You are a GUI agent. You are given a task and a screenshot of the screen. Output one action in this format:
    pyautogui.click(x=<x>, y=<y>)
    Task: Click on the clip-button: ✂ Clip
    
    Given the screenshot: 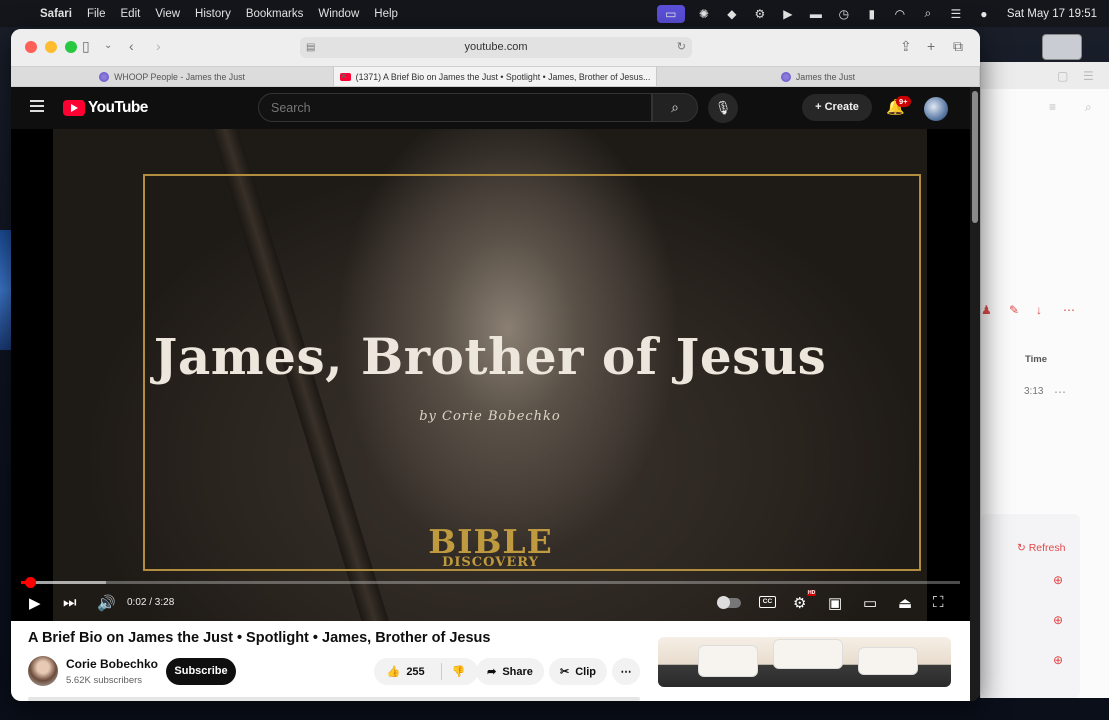 What is the action you would take?
    pyautogui.click(x=578, y=671)
    